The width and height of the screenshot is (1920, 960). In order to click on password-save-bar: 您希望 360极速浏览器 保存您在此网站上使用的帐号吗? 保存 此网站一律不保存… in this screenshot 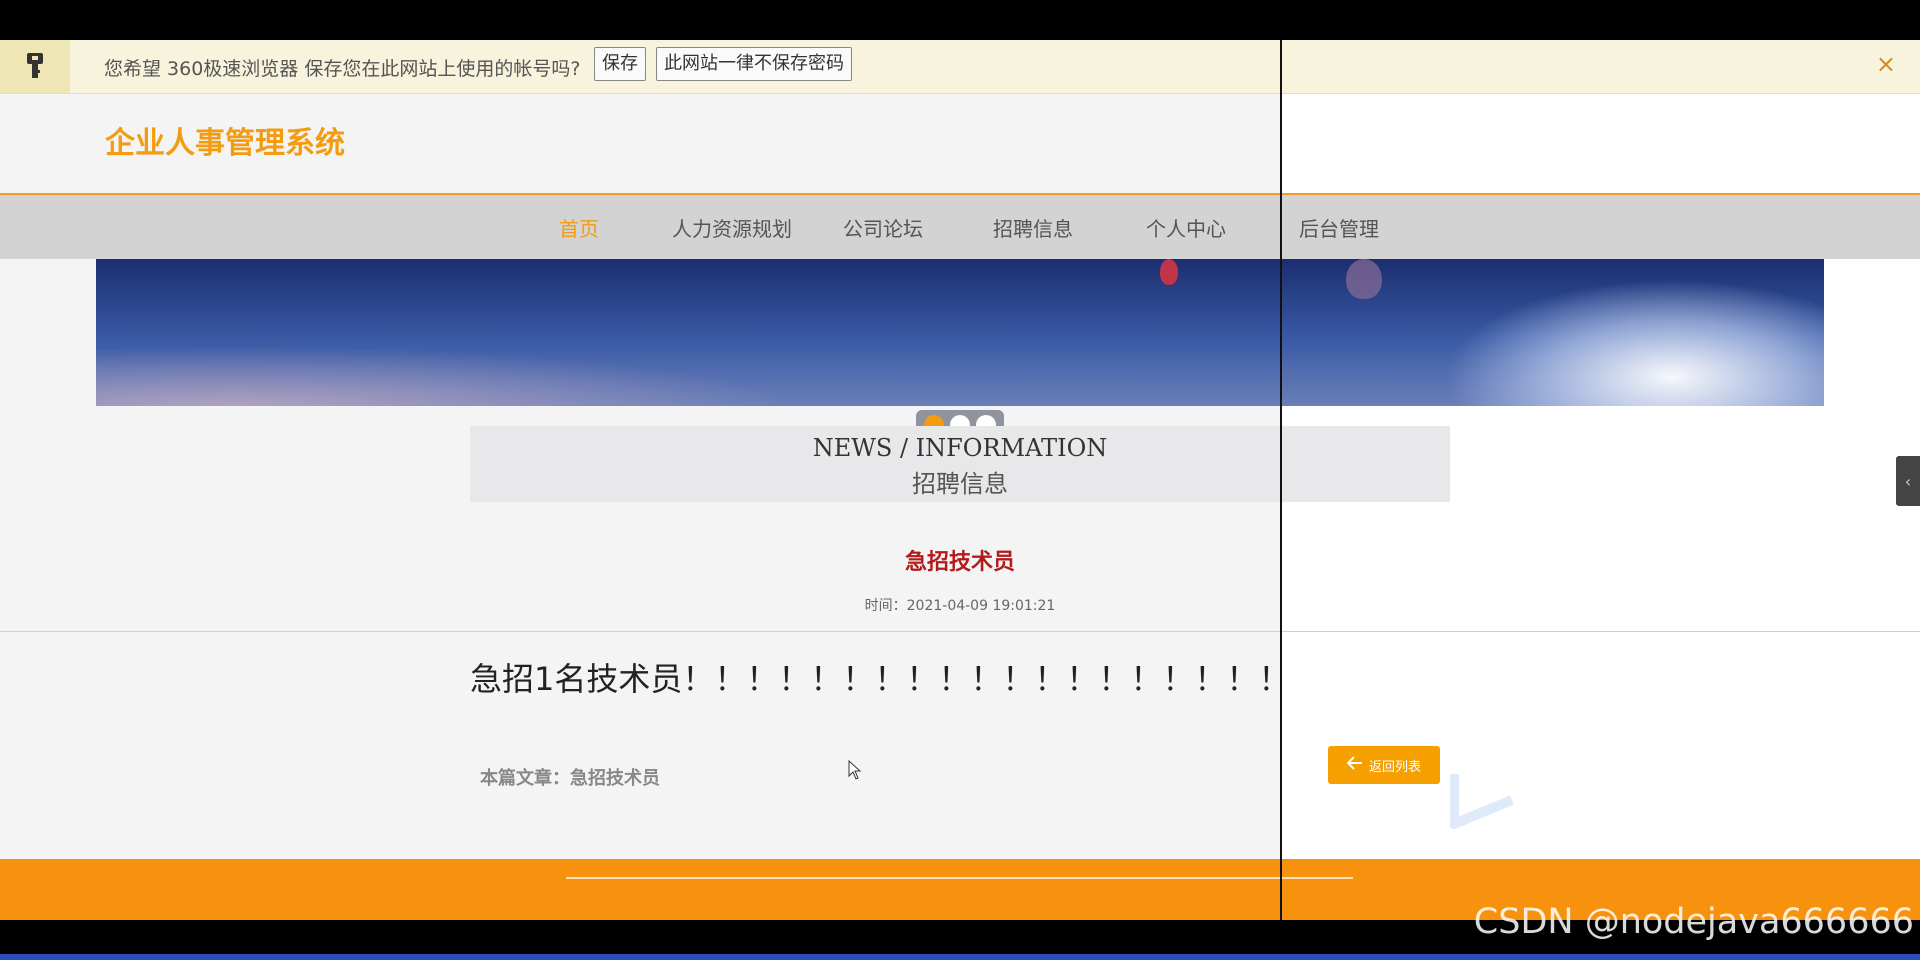, I will do `click(960, 67)`.